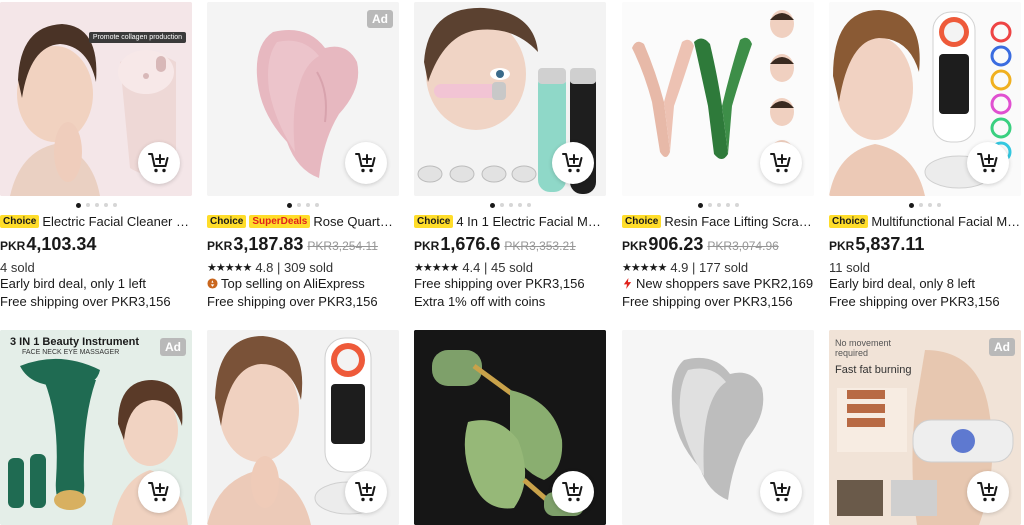 This screenshot has height=525, width=1024. I want to click on promo-text: New shoppers save PKR2,169, so click(718, 285).